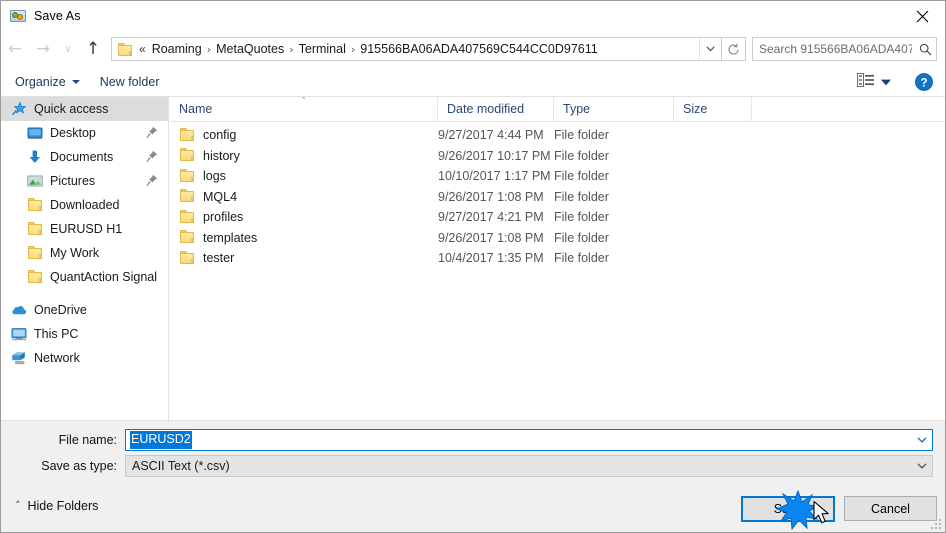 Image resolution: width=946 pixels, height=533 pixels. I want to click on sidebar-item-label: My Work, so click(75, 253).